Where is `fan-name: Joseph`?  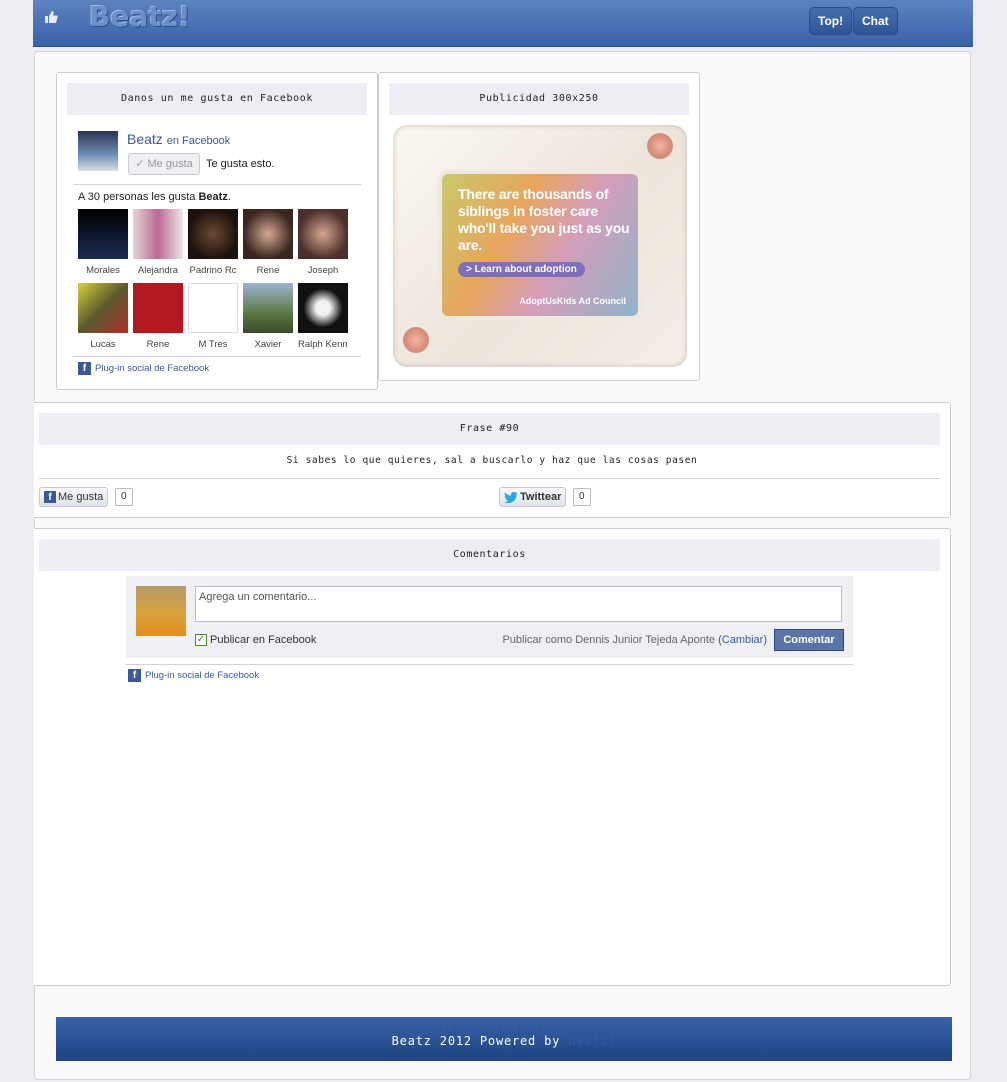
fan-name: Joseph is located at coordinates (323, 270).